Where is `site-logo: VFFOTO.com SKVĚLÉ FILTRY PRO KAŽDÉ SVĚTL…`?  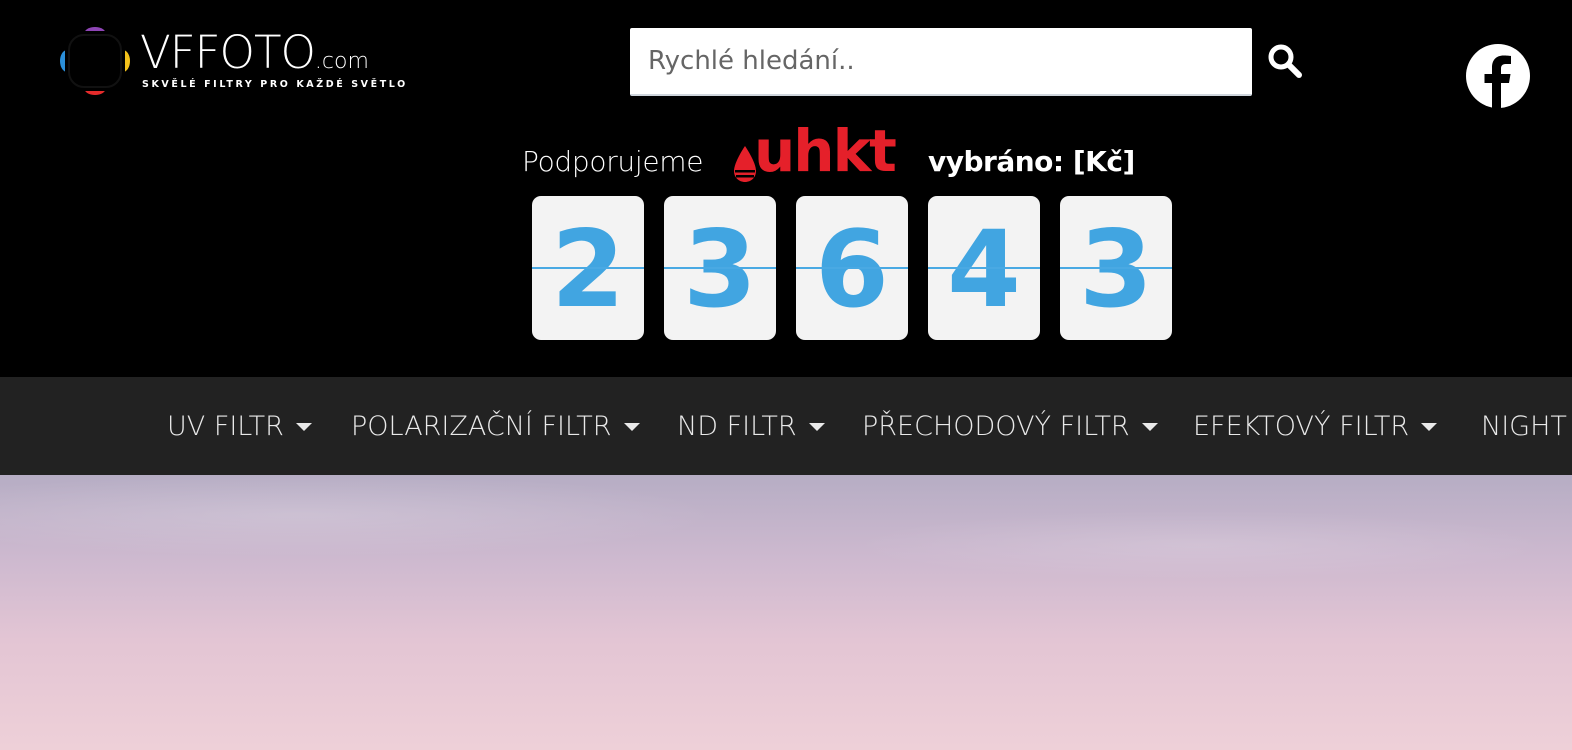 site-logo: VFFOTO.com SKVĚLÉ FILTRY PRO KAŽDÉ SVĚTL… is located at coordinates (236, 61).